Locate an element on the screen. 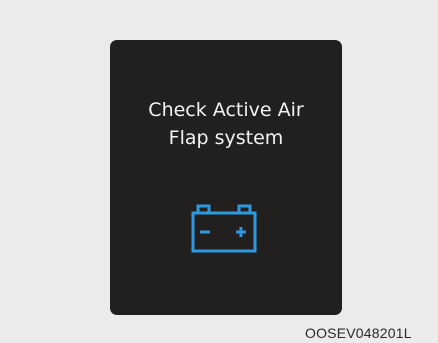 Image resolution: width=438 pixels, height=343 pixels. figure-code: OOSEV048201L is located at coordinates (358, 333).